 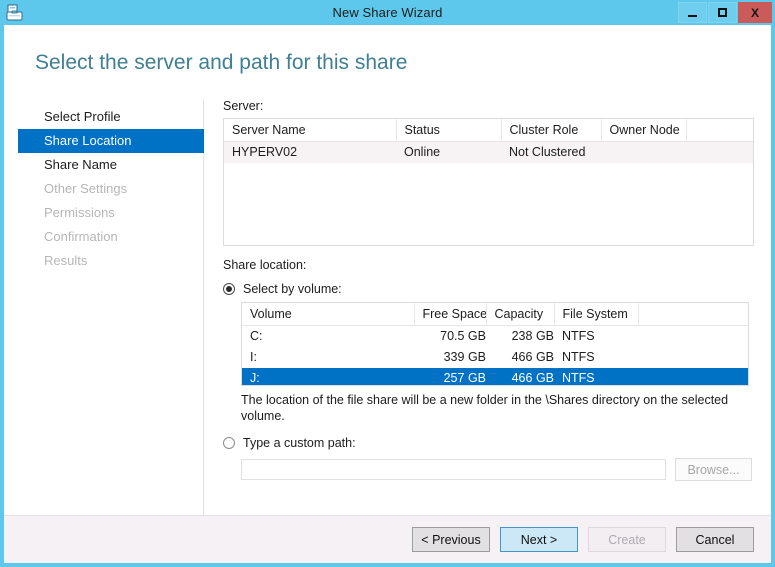 What do you see at coordinates (643, 152) in the screenshot?
I see `cell-owner-node` at bounding box center [643, 152].